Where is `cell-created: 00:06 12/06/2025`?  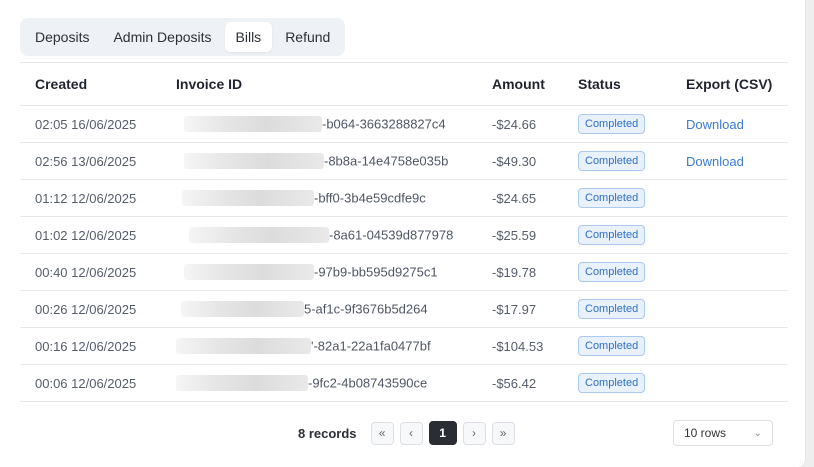
cell-created: 00:06 12/06/2025 is located at coordinates (86, 383).